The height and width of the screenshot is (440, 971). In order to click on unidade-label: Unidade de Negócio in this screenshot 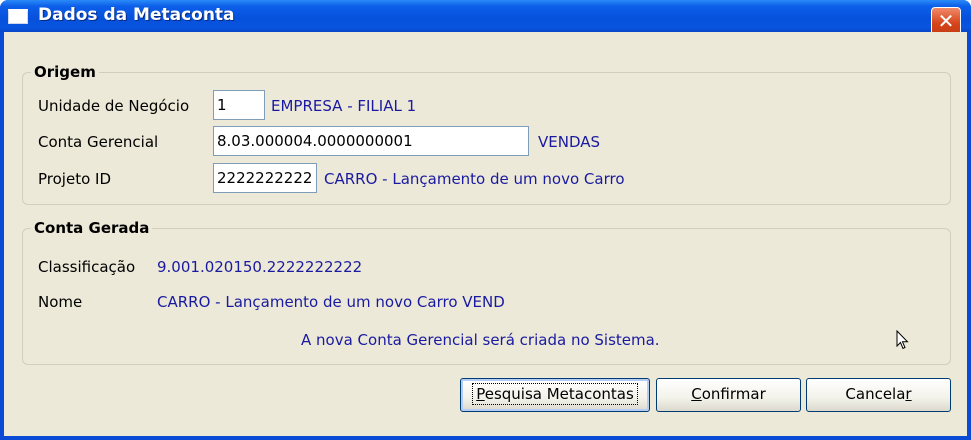, I will do `click(114, 106)`.